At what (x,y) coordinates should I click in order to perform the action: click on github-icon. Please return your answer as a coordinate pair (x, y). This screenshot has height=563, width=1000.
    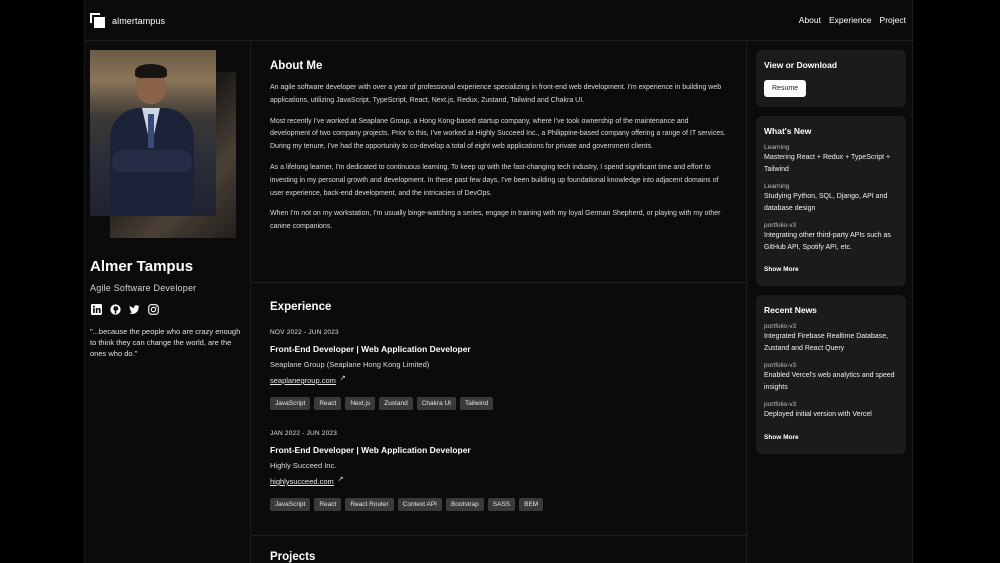
    Looking at the image, I should click on (115, 309).